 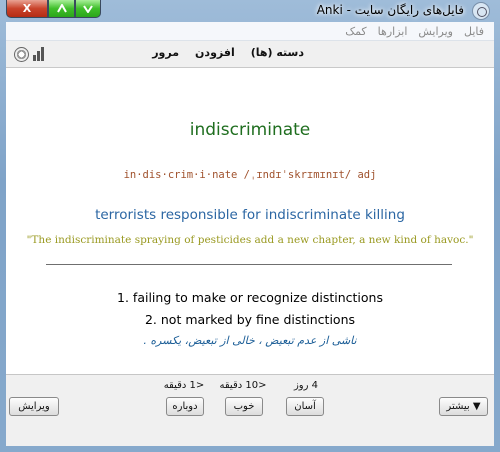 I want to click on menu-file: فایل, so click(x=474, y=31).